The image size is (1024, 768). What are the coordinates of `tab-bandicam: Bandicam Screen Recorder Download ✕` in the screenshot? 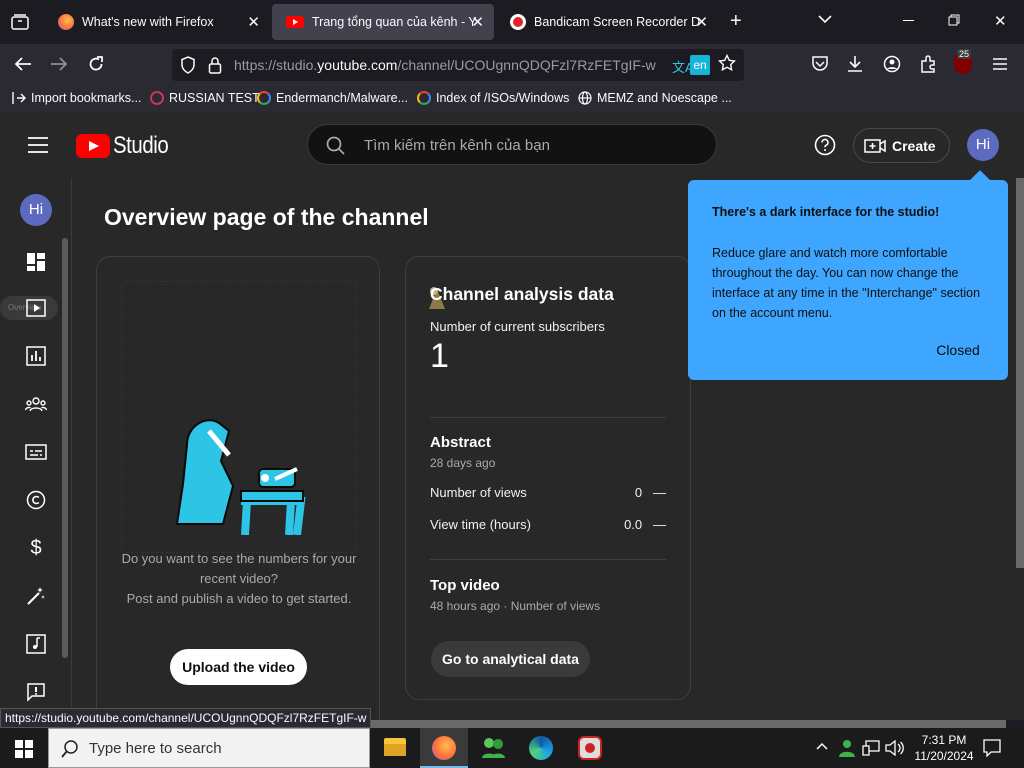 It's located at (607, 22).